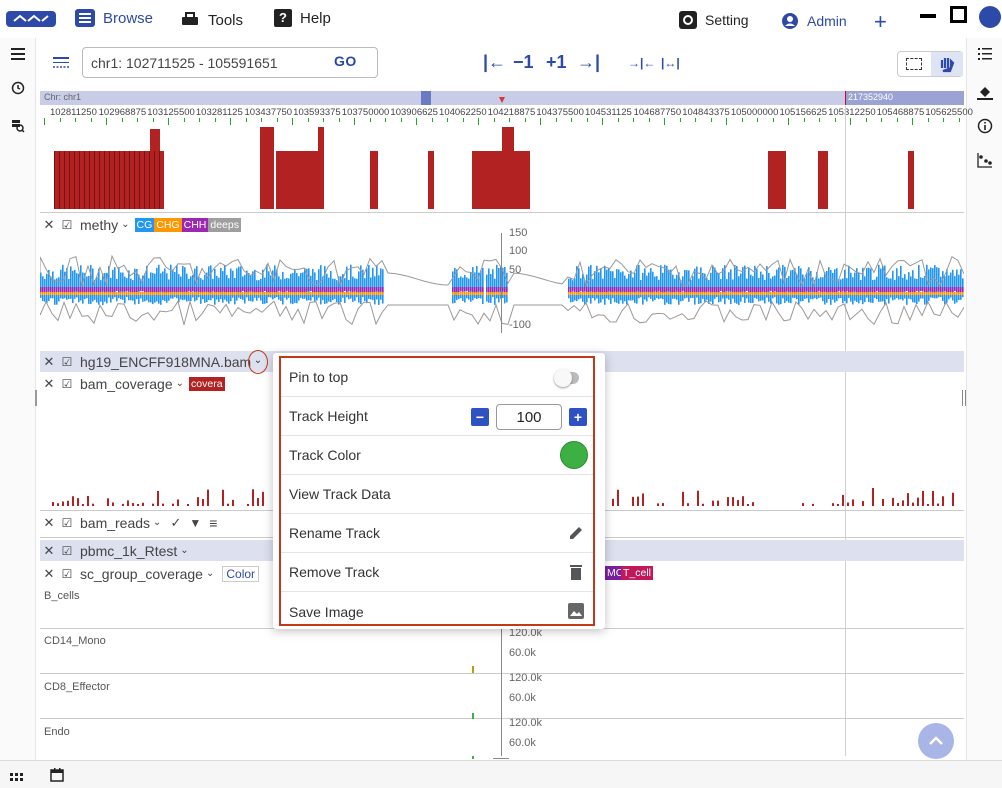 This screenshot has width=1002, height=788. Describe the element at coordinates (990, 17) in the screenshot. I see `status-dot-icon` at that location.